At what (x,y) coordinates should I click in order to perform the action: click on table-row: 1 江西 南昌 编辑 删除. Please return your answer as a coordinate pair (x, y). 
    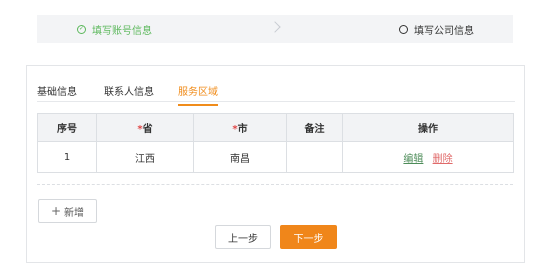
    Looking at the image, I should click on (275, 157).